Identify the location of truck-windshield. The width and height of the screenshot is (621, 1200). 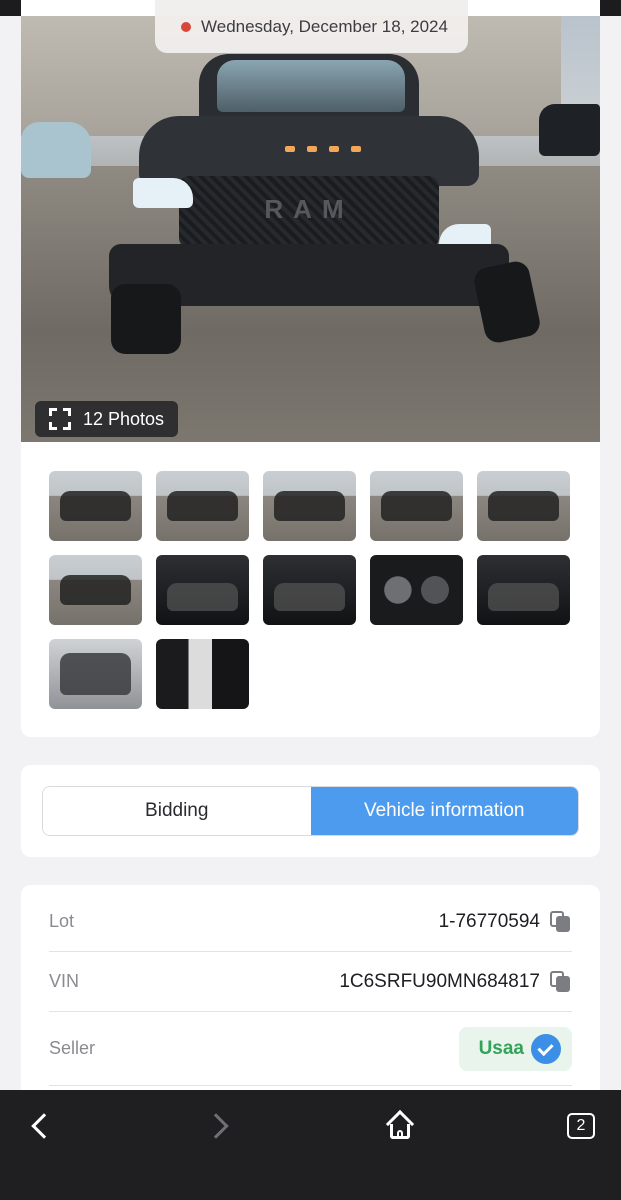
(311, 86).